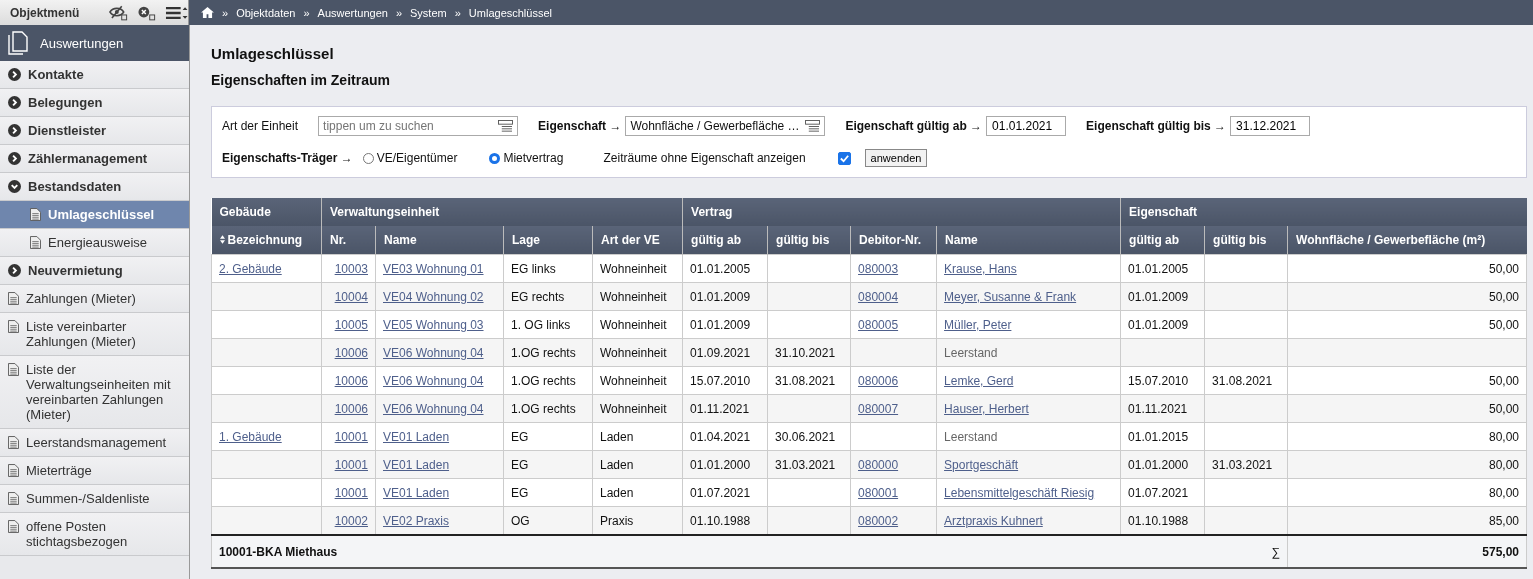  What do you see at coordinates (94, 299) in the screenshot?
I see `sidebar-item: Zahlungen (Mieter)` at bounding box center [94, 299].